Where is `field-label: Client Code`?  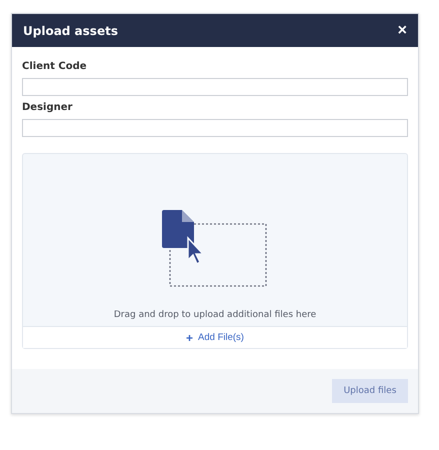
field-label: Client Code is located at coordinates (55, 66).